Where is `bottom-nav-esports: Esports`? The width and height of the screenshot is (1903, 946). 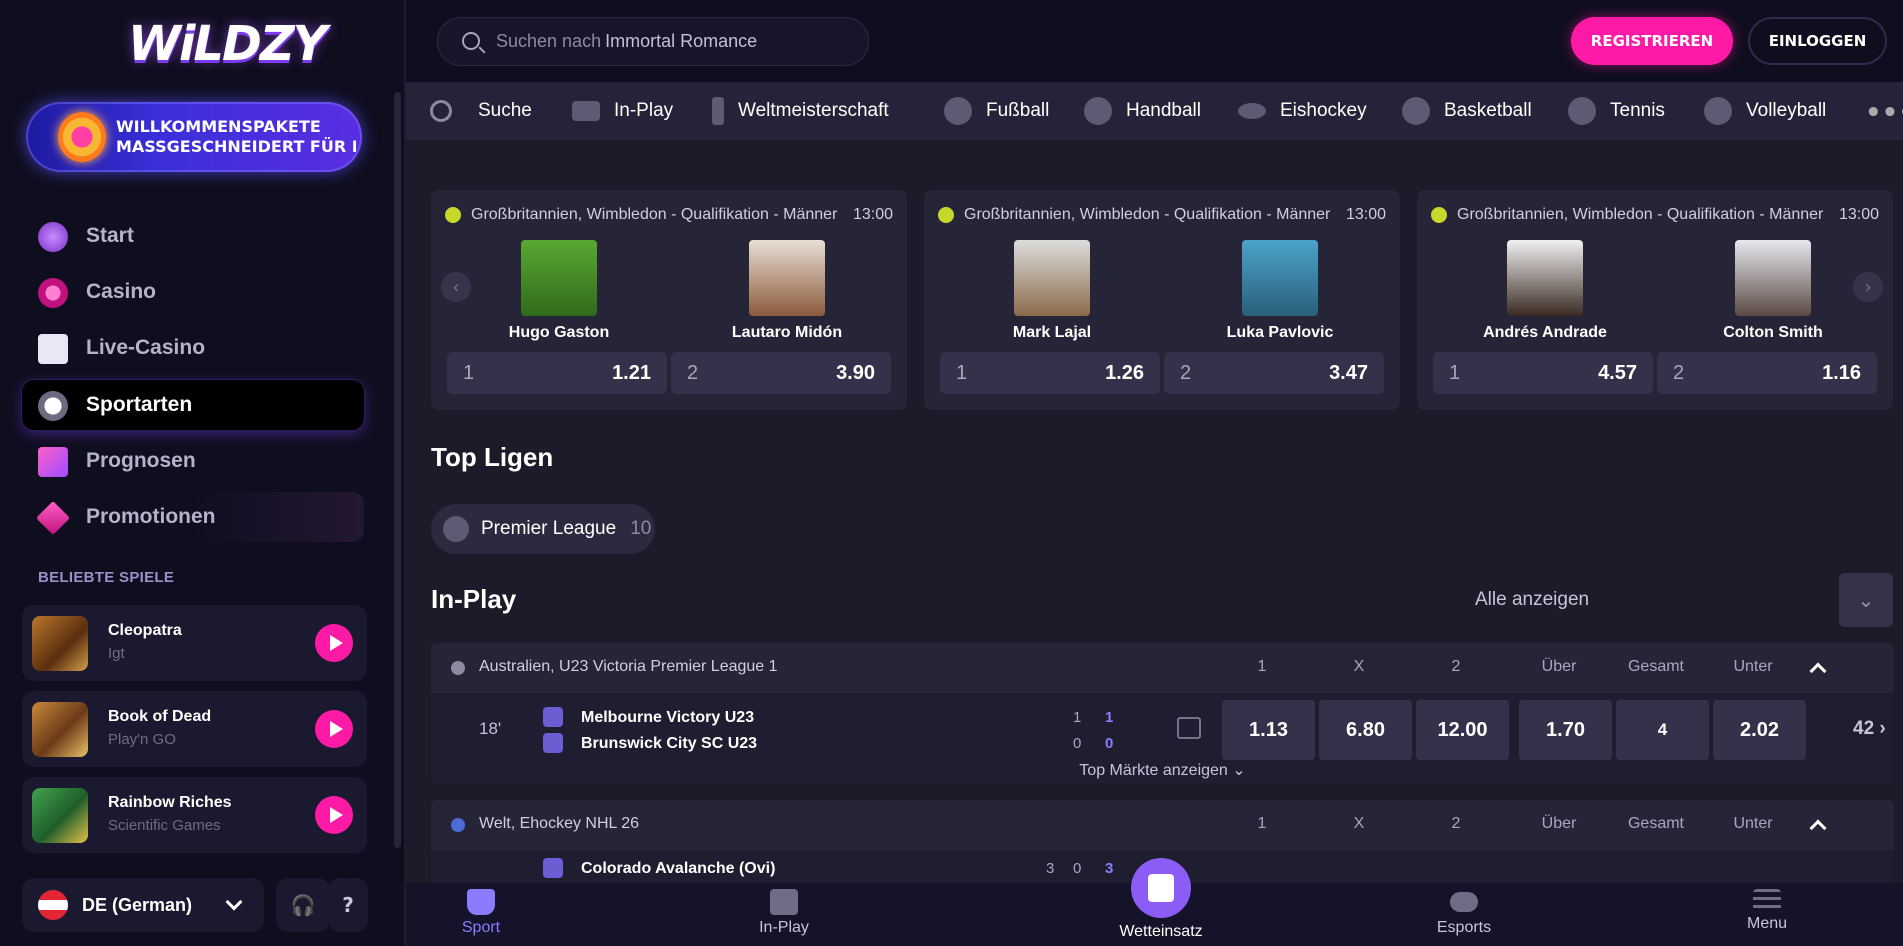 bottom-nav-esports: Esports is located at coordinates (1464, 914).